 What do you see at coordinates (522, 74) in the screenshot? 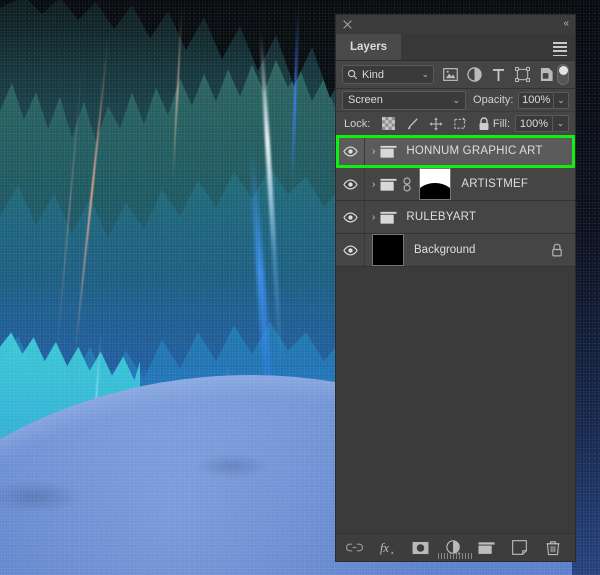
I see `shape-filter-icon` at bounding box center [522, 74].